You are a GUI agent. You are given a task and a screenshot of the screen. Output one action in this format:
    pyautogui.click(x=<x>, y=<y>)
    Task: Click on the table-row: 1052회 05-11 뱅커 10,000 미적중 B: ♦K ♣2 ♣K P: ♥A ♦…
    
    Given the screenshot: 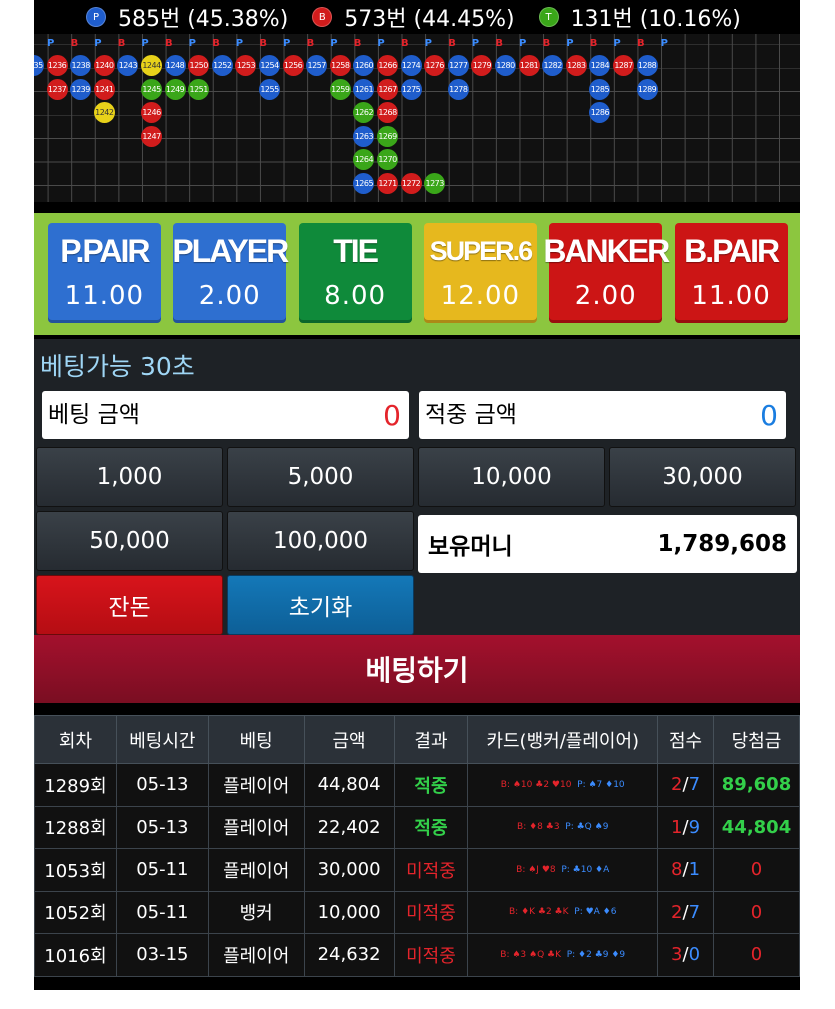 What is the action you would take?
    pyautogui.click(x=417, y=912)
    